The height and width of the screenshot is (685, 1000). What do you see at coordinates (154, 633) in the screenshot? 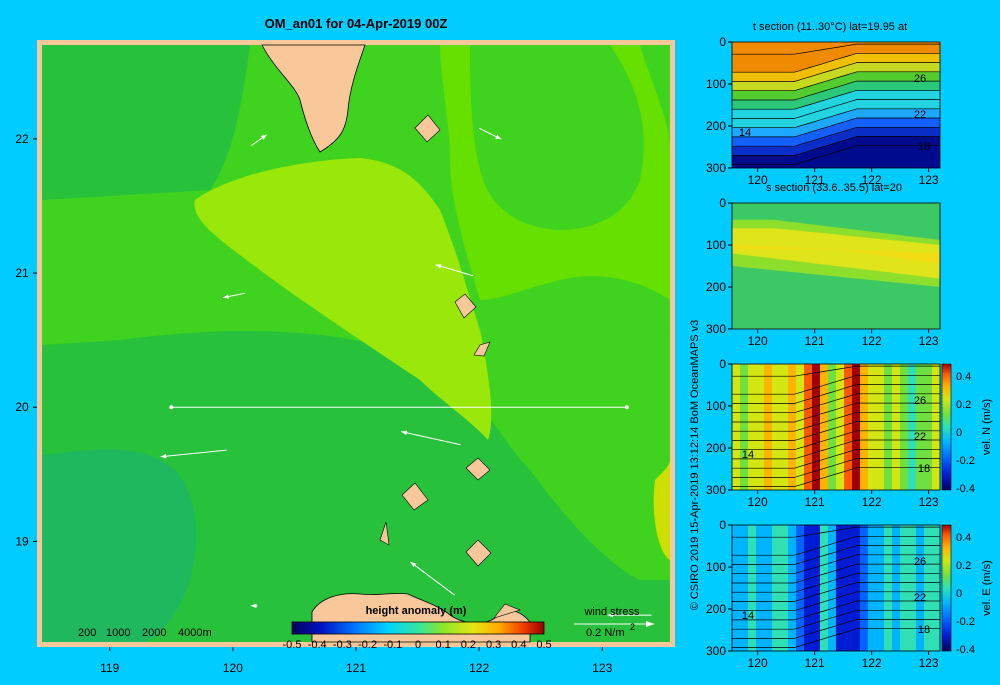
I see `depth-legend-2000: 2000` at bounding box center [154, 633].